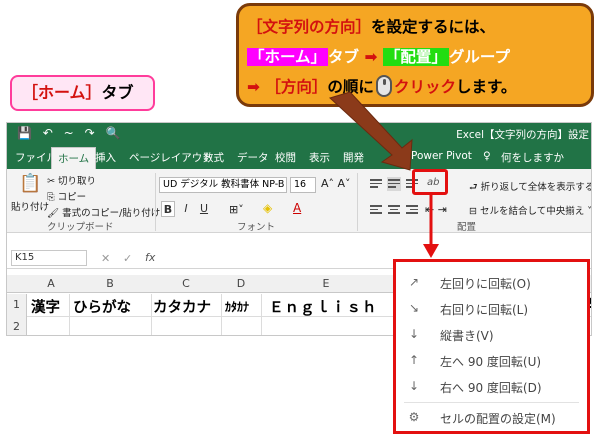 The image size is (600, 443). I want to click on column-header: E, so click(326, 283).